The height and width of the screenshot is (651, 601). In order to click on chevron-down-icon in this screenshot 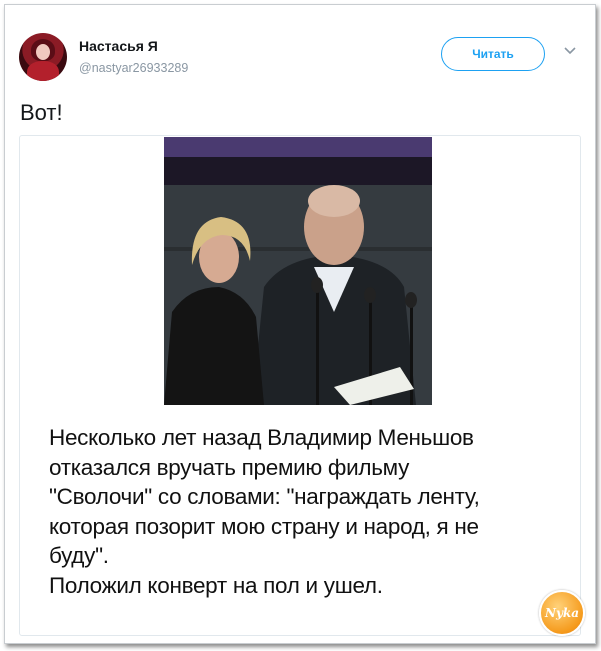, I will do `click(570, 51)`.